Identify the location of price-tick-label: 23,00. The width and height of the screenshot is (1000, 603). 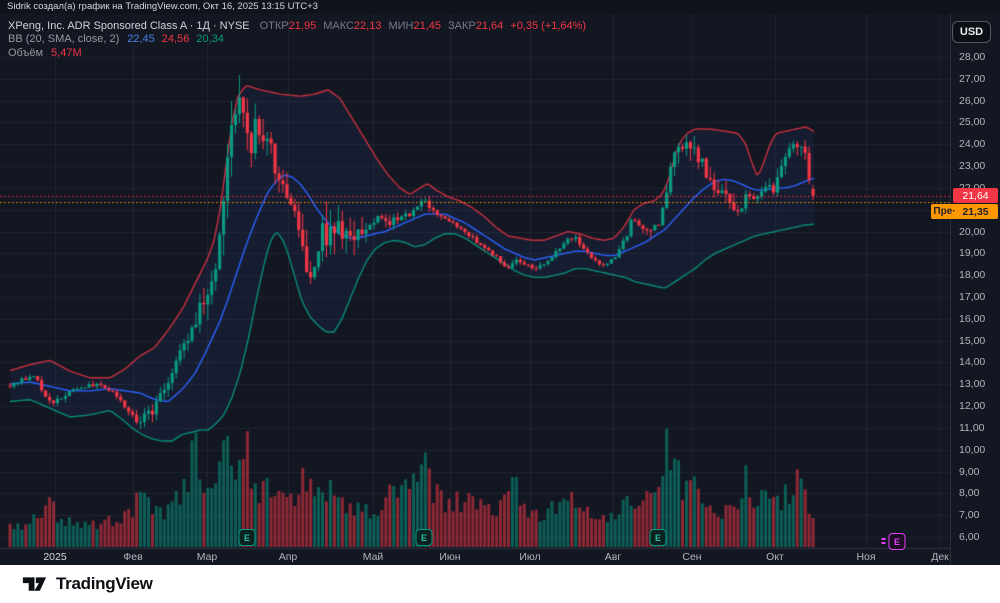
(972, 166).